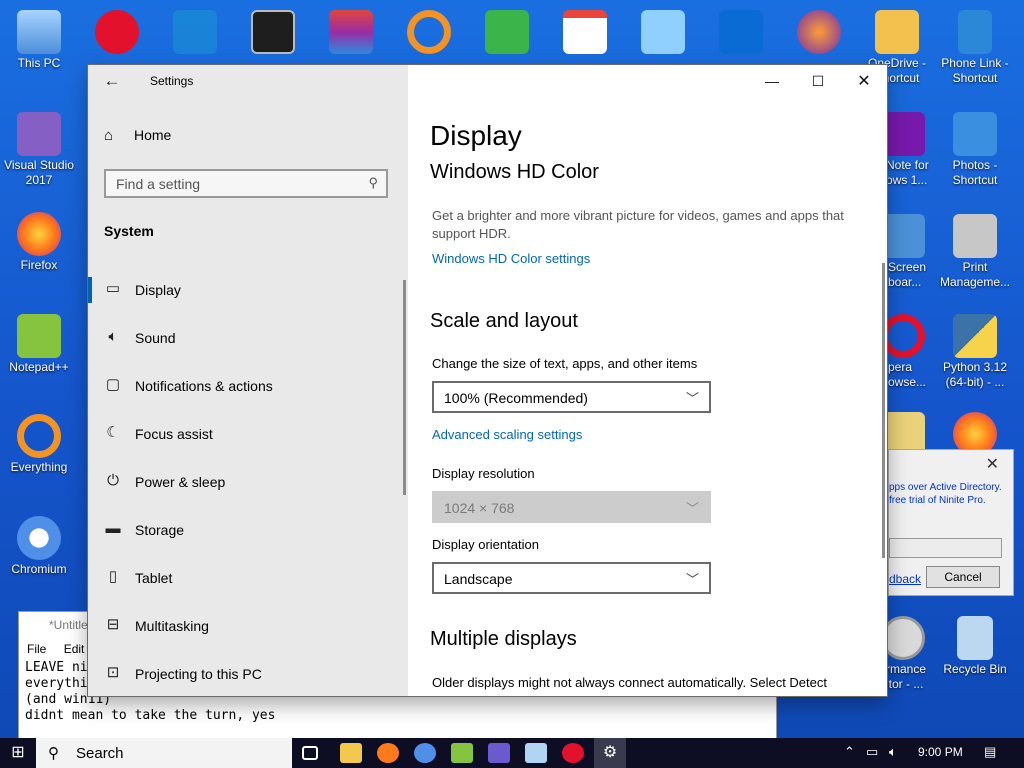  I want to click on desktop-icon-recycle-bin: Recycle Bin, so click(975, 644).